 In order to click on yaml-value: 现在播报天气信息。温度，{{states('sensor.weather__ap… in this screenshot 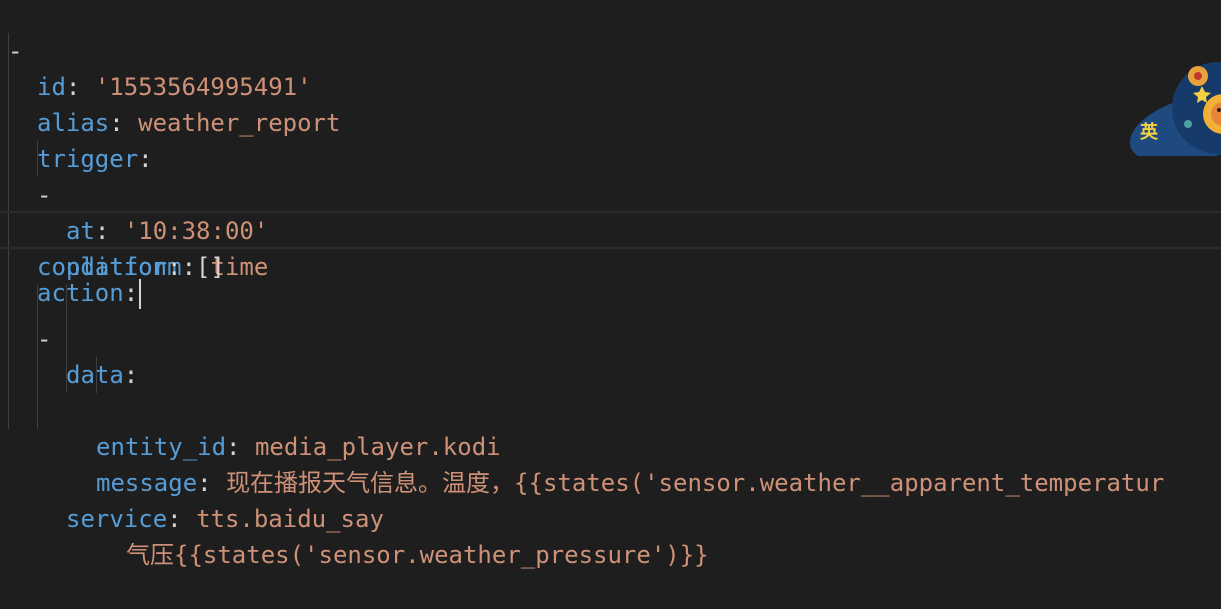, I will do `click(695, 483)`.